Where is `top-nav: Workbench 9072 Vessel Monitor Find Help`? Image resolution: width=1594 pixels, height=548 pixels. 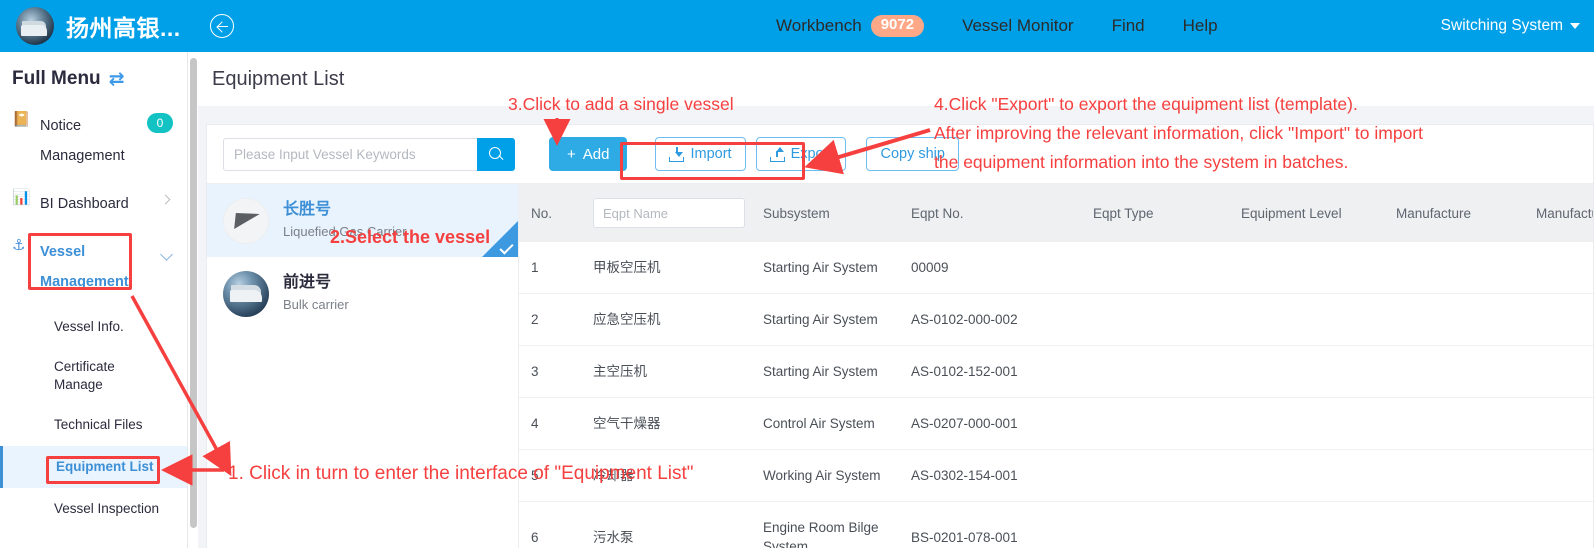
top-nav: Workbench 9072 Vessel Monitor Find Help is located at coordinates (997, 26).